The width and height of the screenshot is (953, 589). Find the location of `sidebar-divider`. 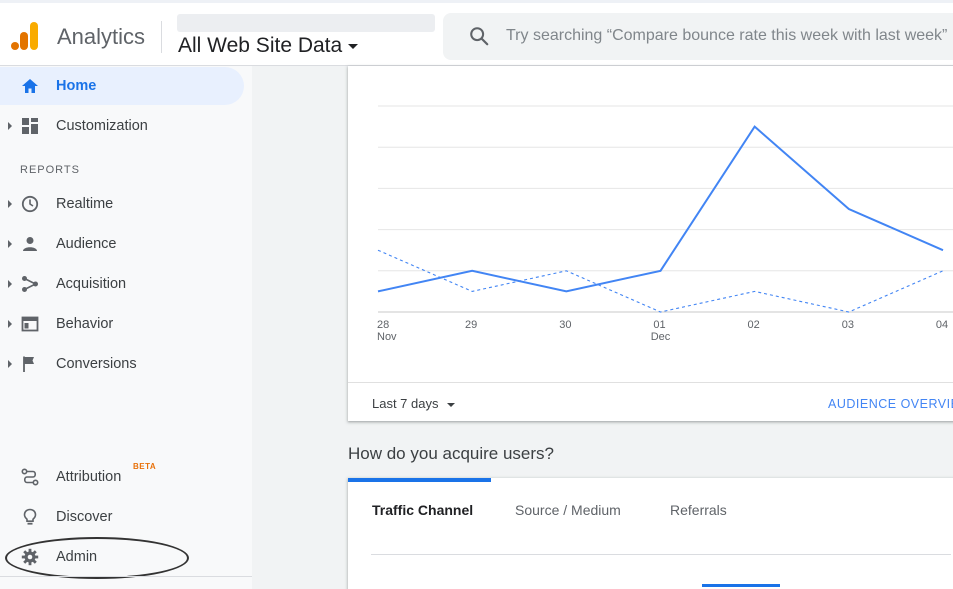

sidebar-divider is located at coordinates (126, 576).